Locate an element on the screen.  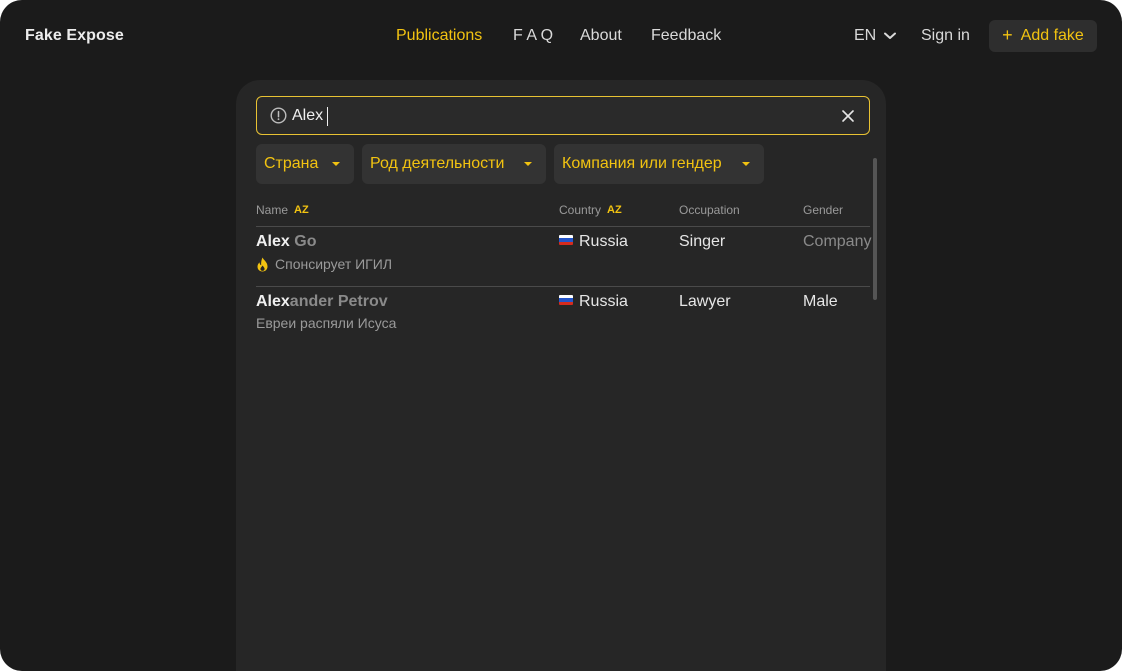
search-input is located at coordinates (552, 116).